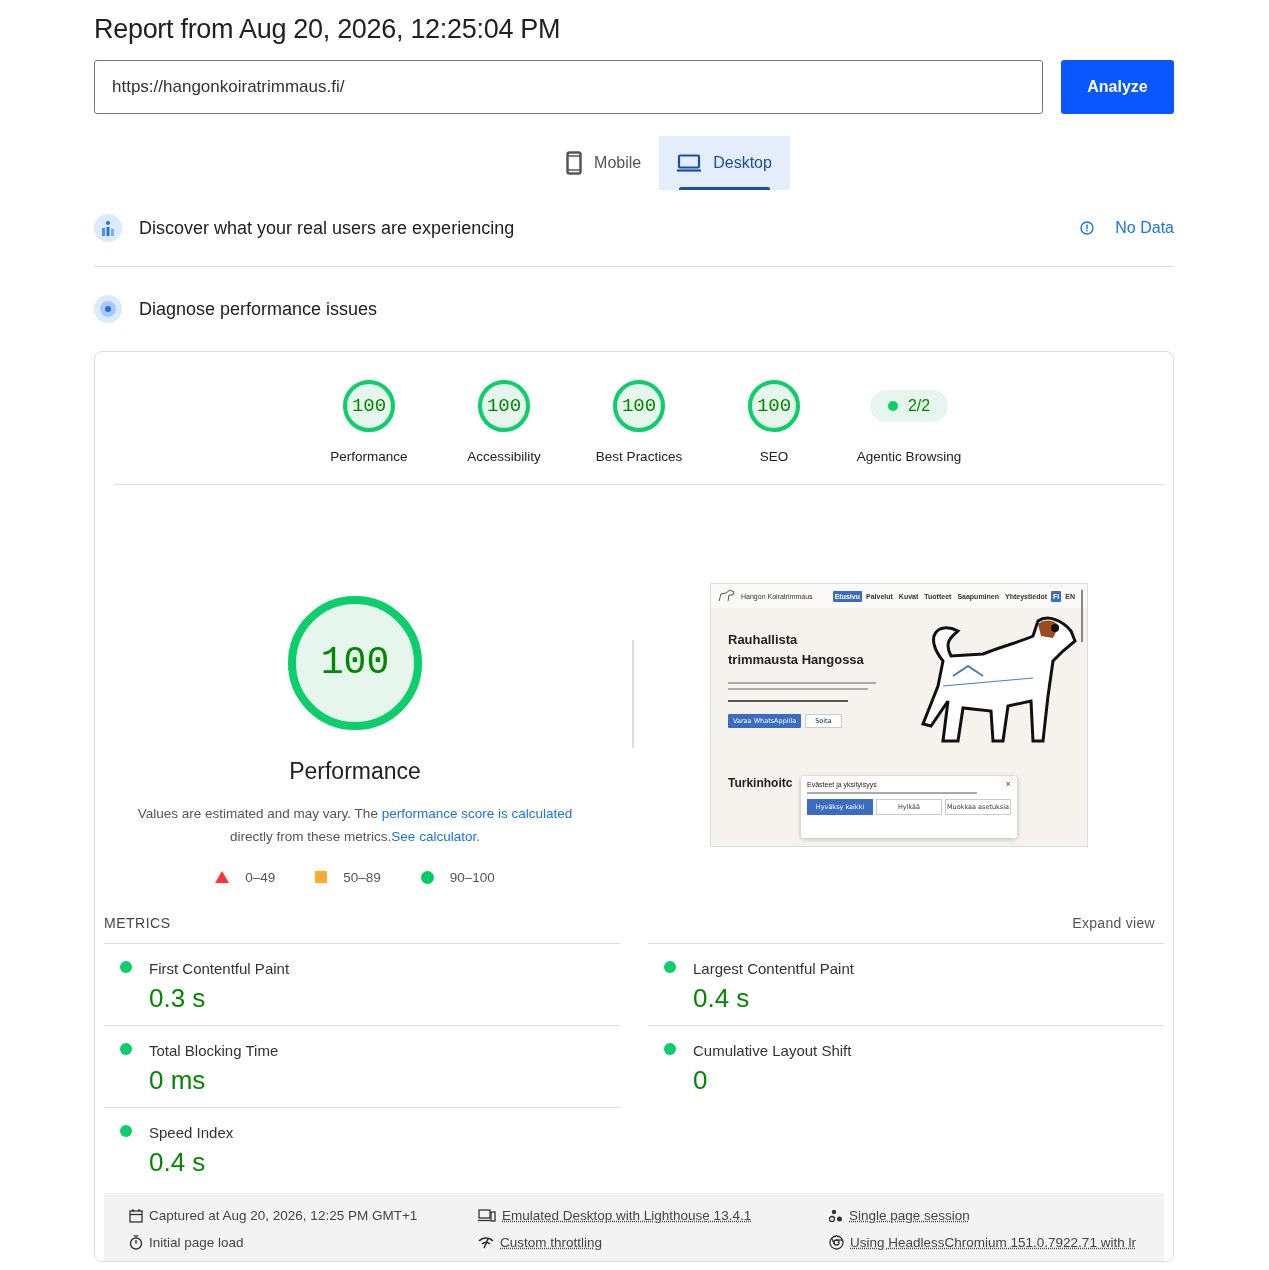  What do you see at coordinates (909, 1216) in the screenshot?
I see `environment-link: Single page session` at bounding box center [909, 1216].